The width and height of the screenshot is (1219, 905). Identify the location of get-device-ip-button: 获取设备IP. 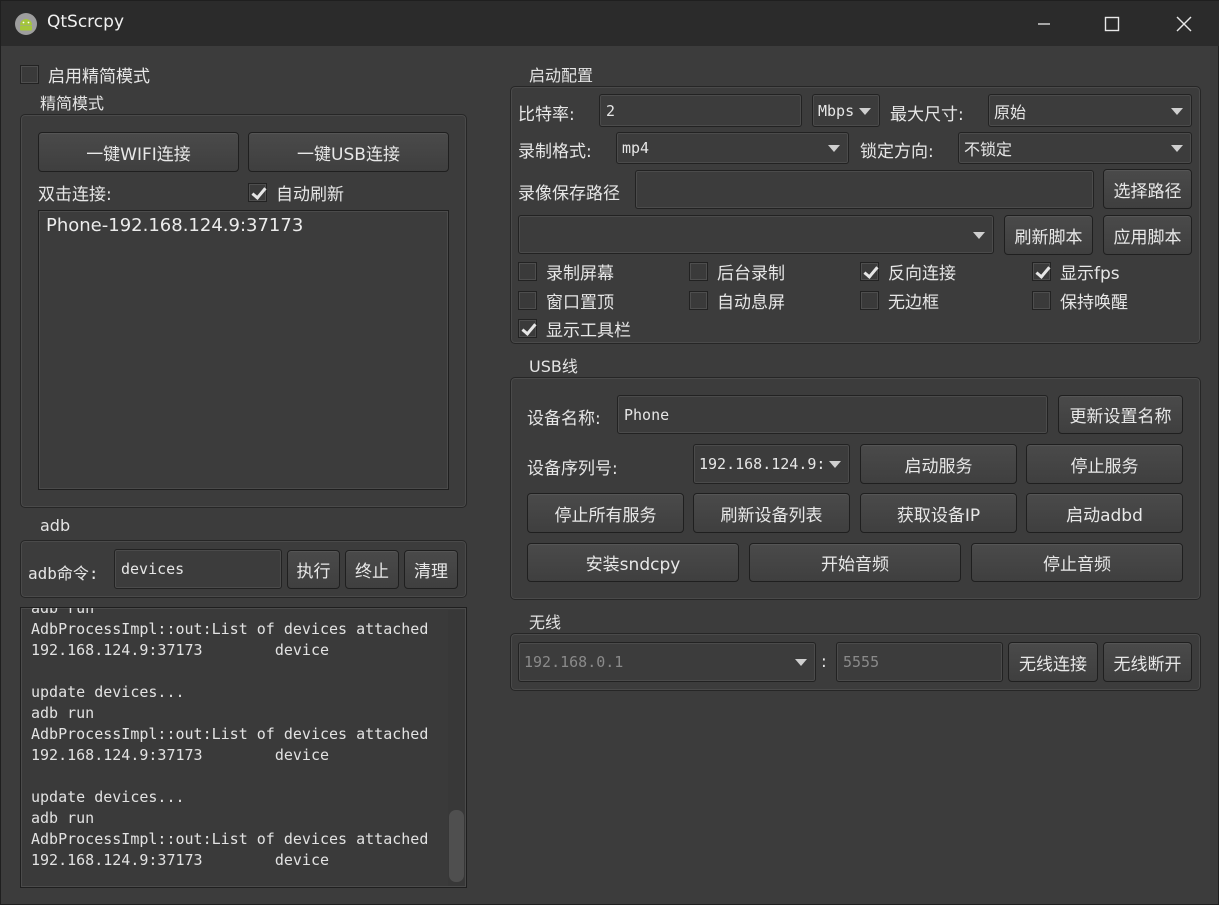
(938, 513).